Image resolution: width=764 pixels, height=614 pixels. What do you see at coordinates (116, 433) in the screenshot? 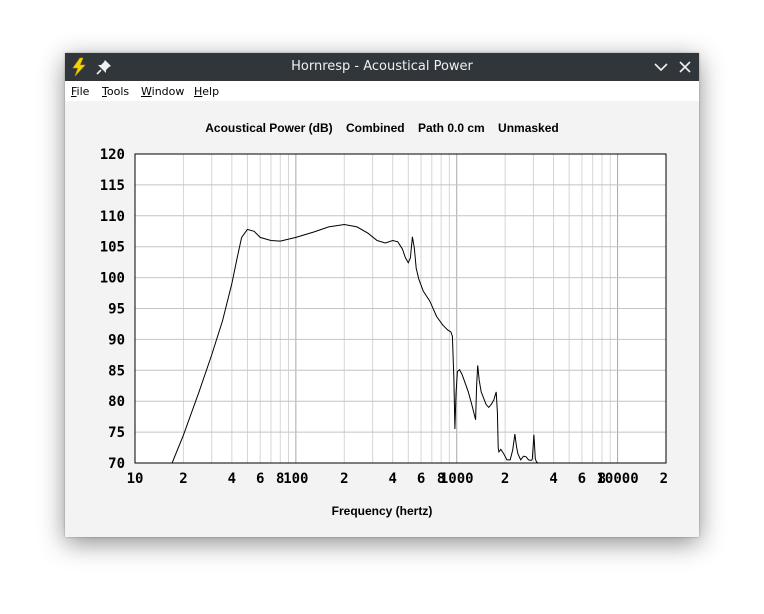
I see `y-tick-label: 75` at bounding box center [116, 433].